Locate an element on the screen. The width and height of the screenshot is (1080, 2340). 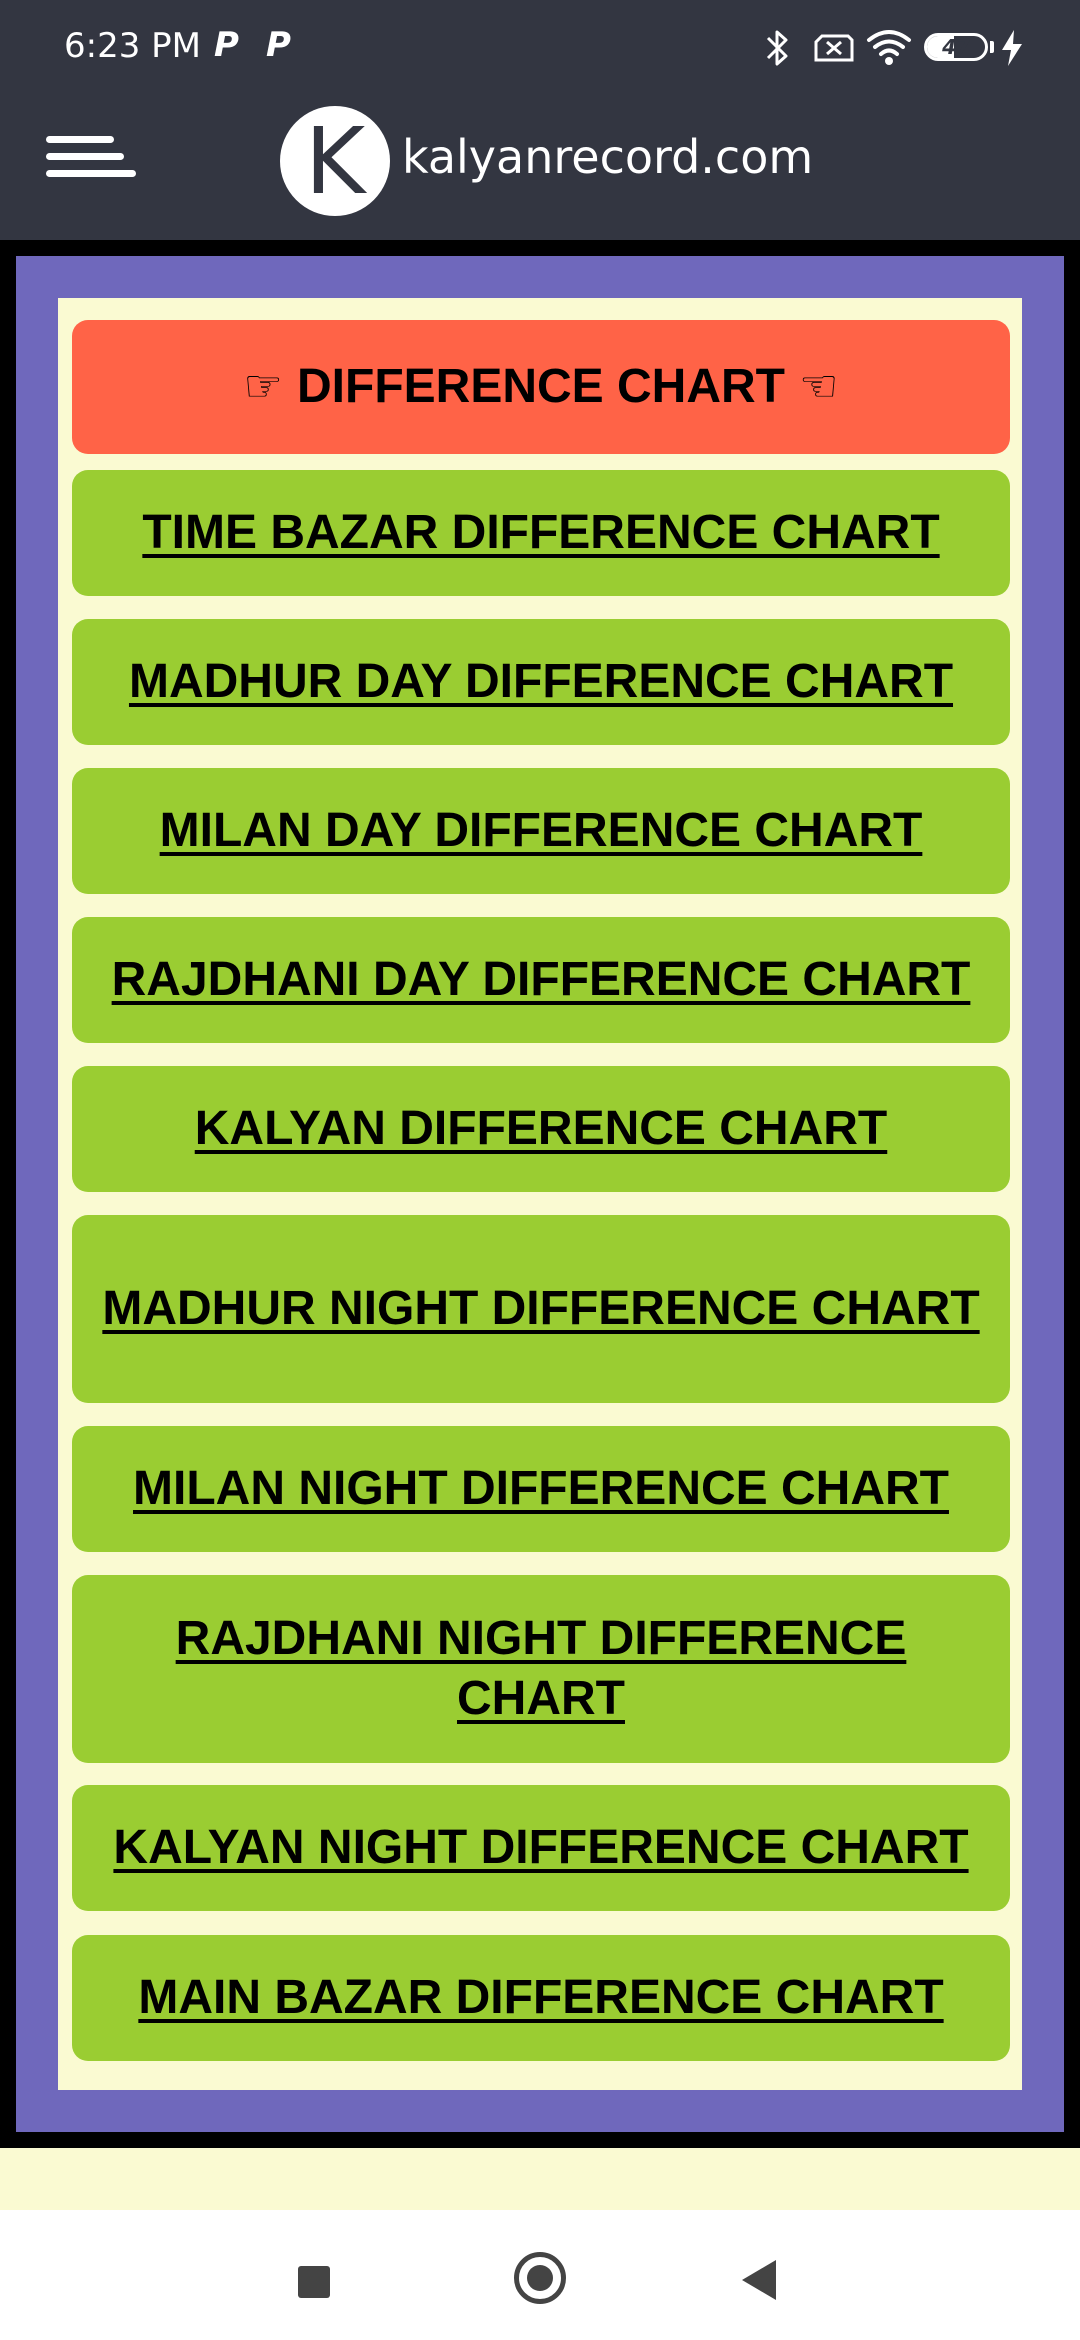
hamburger-menu-icon is located at coordinates (91, 164).